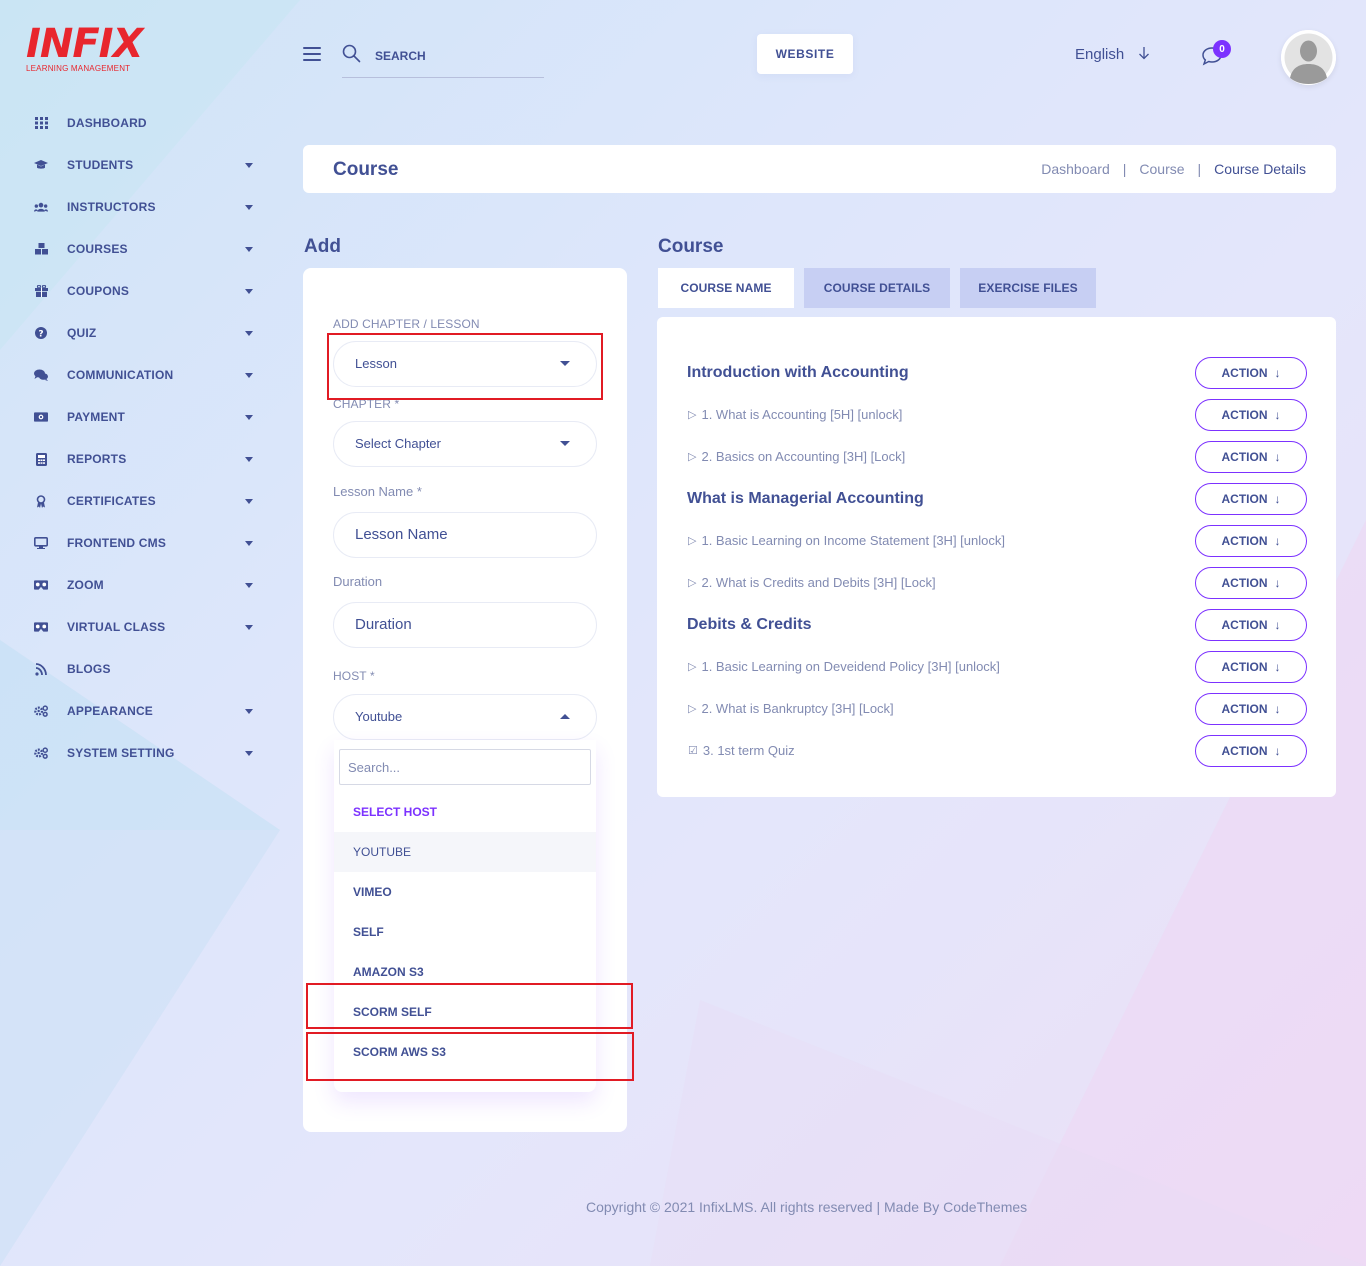  Describe the element at coordinates (135, 501) in the screenshot. I see `sidebar-item-certificates: CERTIFICATES` at that location.